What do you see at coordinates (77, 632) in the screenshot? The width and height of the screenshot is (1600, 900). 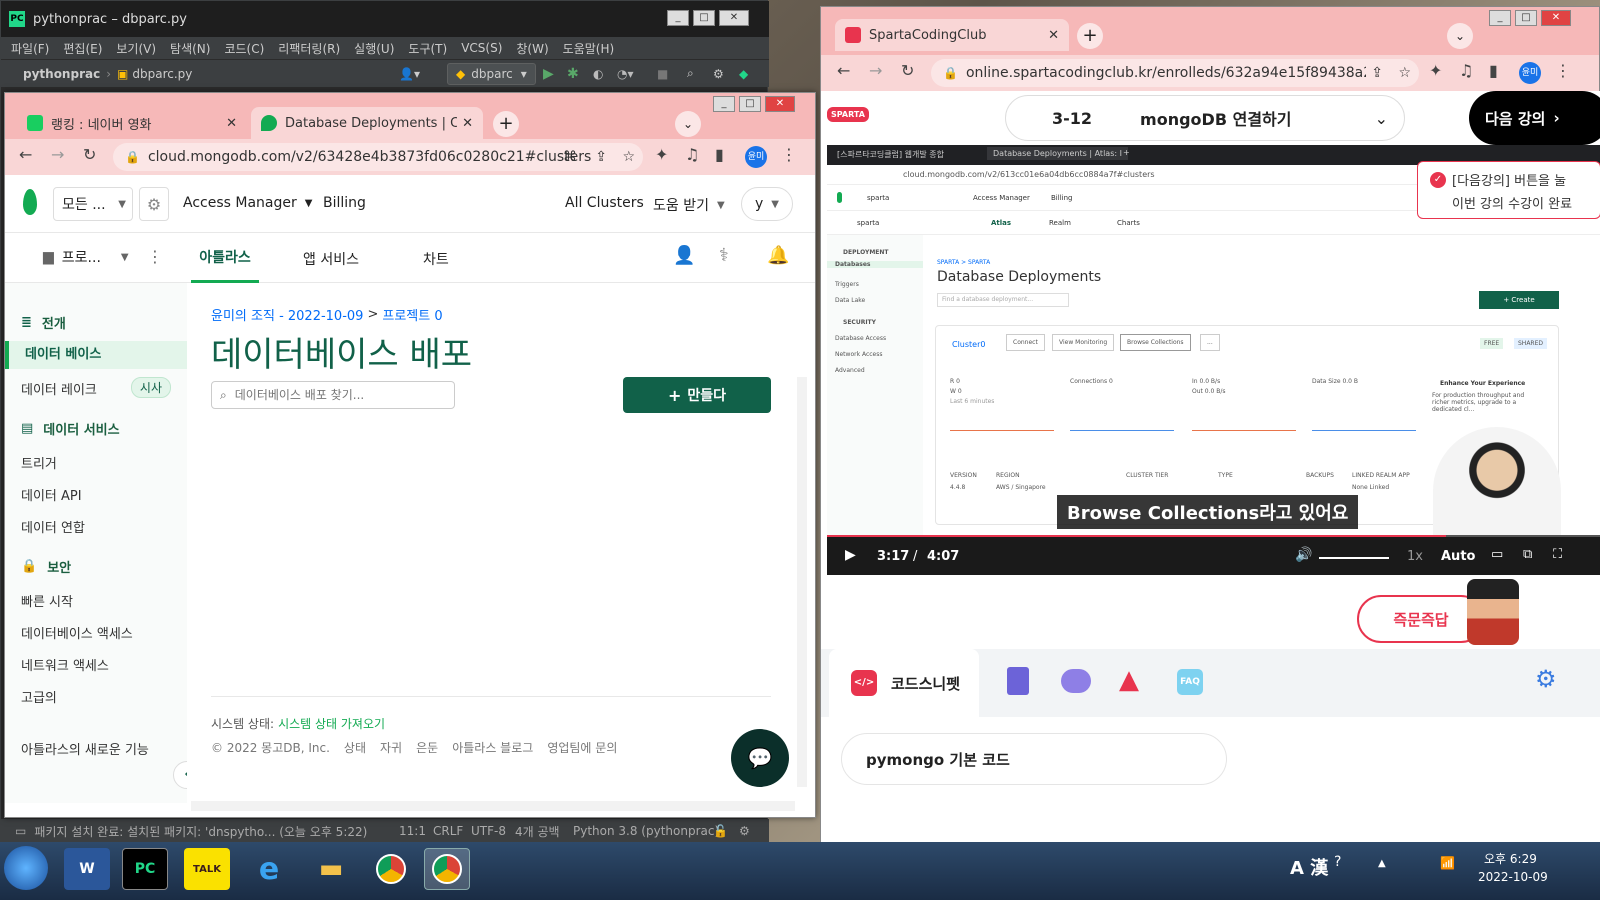 I see `sidebar-item-database-access: 데이터베이스 액세스` at bounding box center [77, 632].